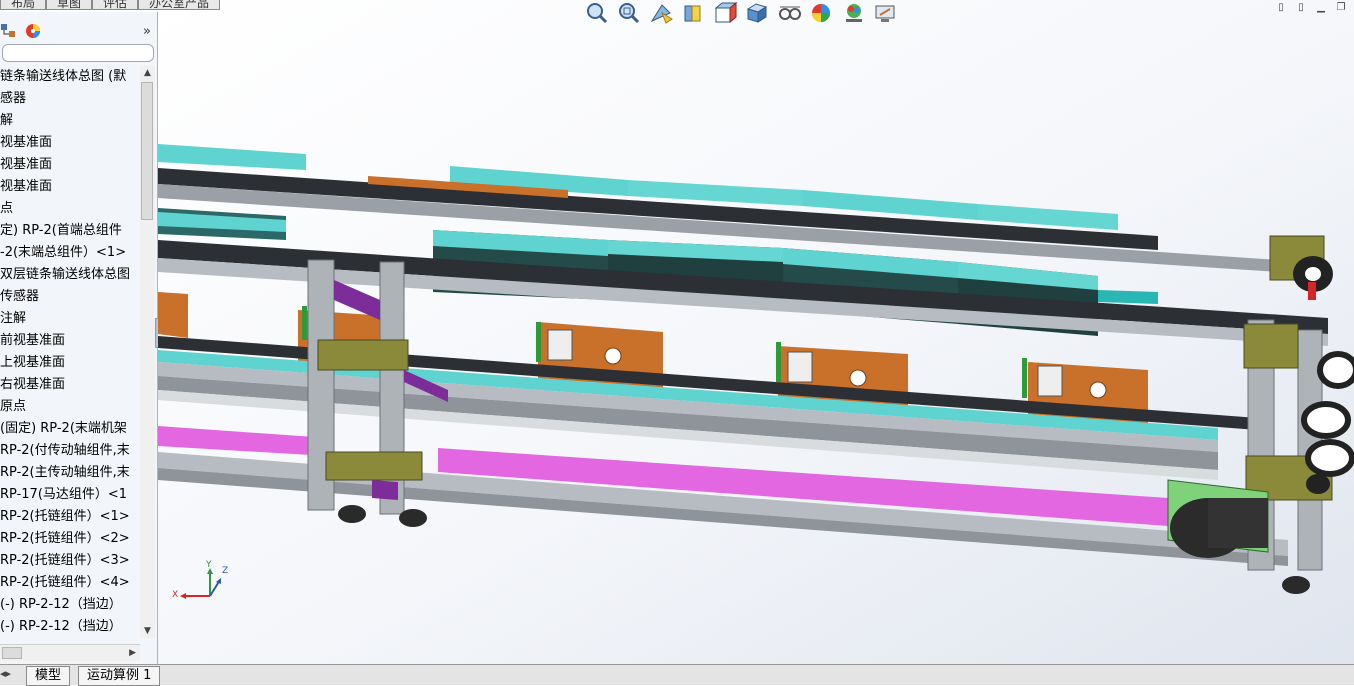 This screenshot has height=686, width=1354. What do you see at coordinates (78, 32) in the screenshot?
I see `panel-toolbar: »` at bounding box center [78, 32].